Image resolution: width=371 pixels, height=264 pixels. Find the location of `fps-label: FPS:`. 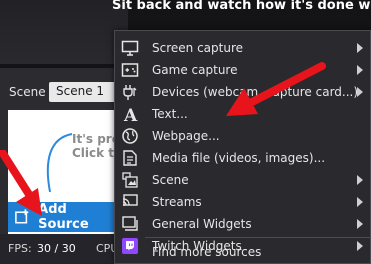

fps-label: FPS: is located at coordinates (20, 248).